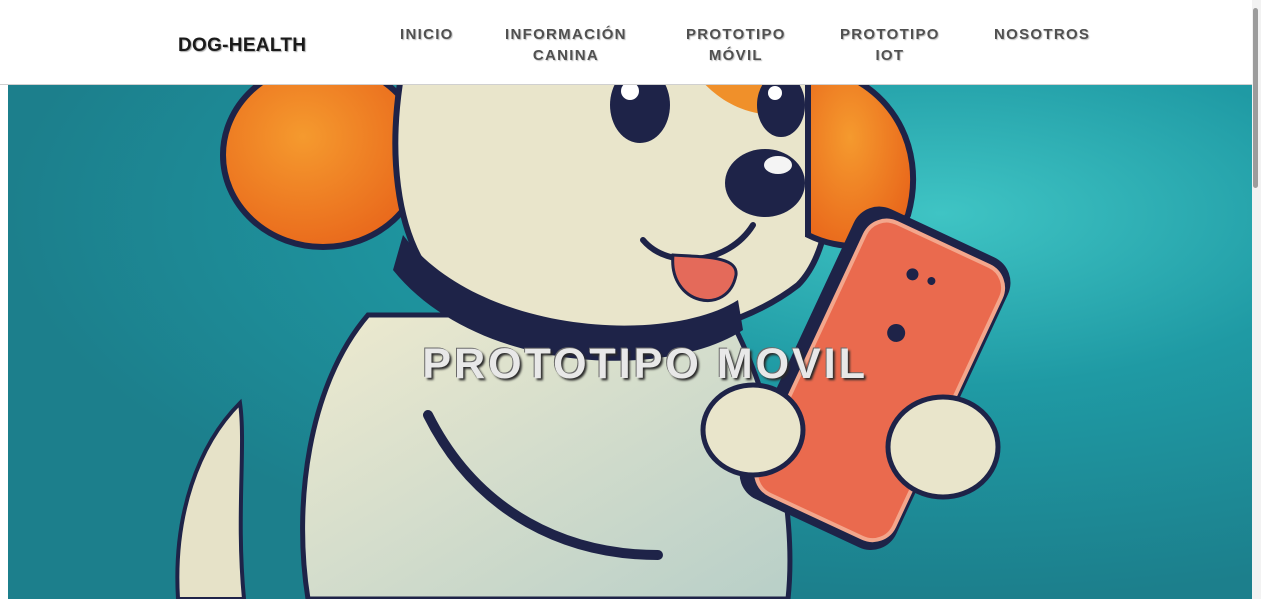 The width and height of the screenshot is (1261, 599). I want to click on nav-item-inicio: INICIO, so click(427, 34).